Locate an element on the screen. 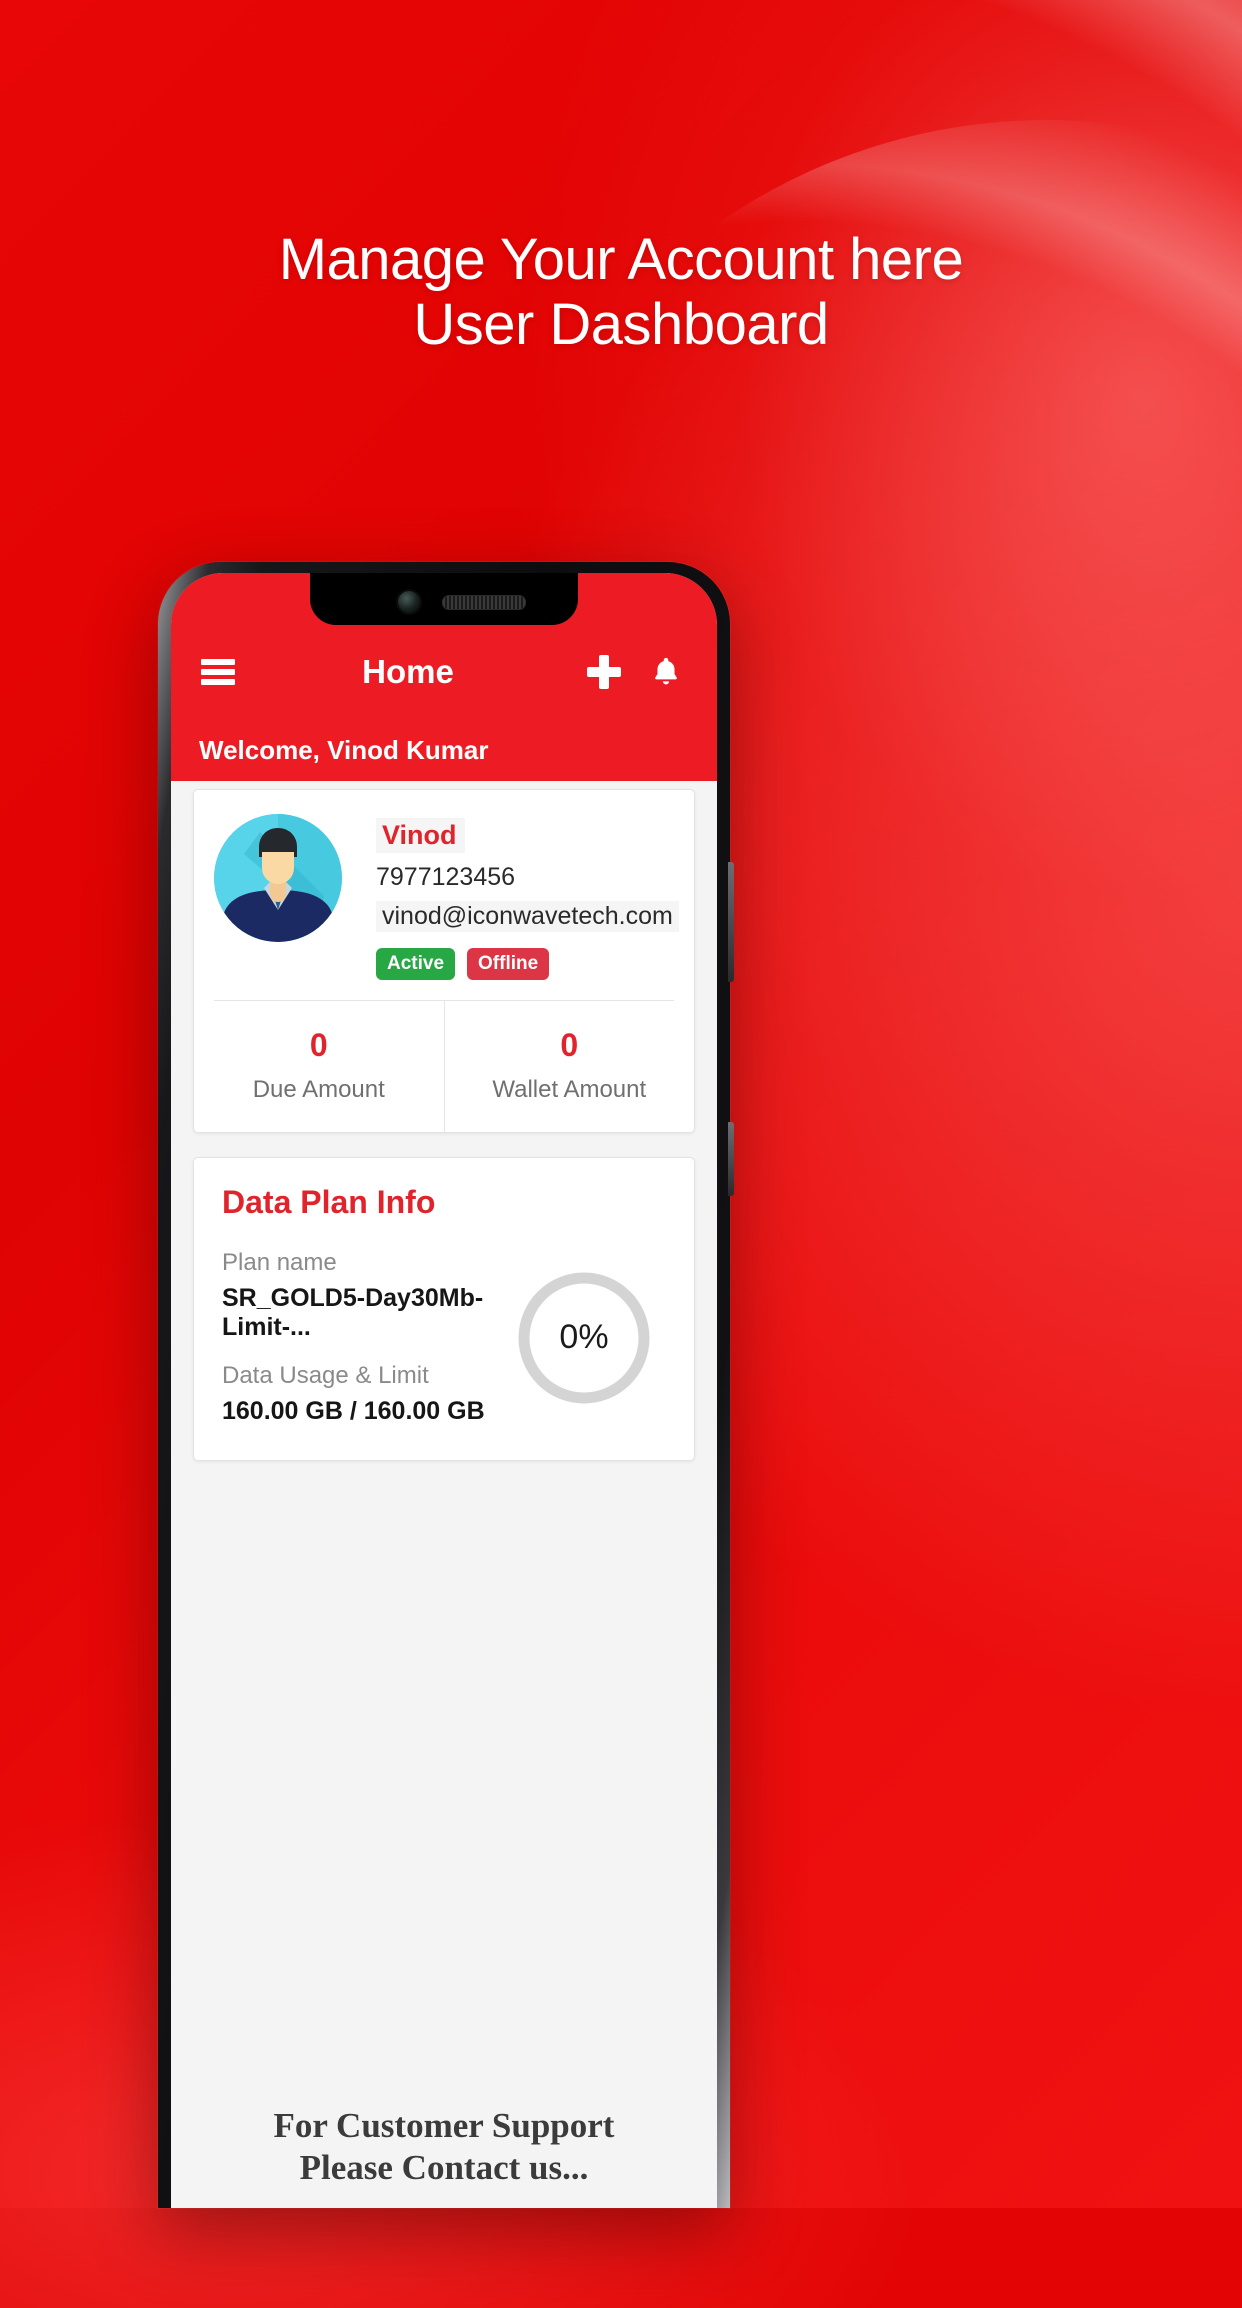 Image resolution: width=1242 pixels, height=2308 pixels. welcome-banner: Welcome, Vinod Kumar is located at coordinates (444, 750).